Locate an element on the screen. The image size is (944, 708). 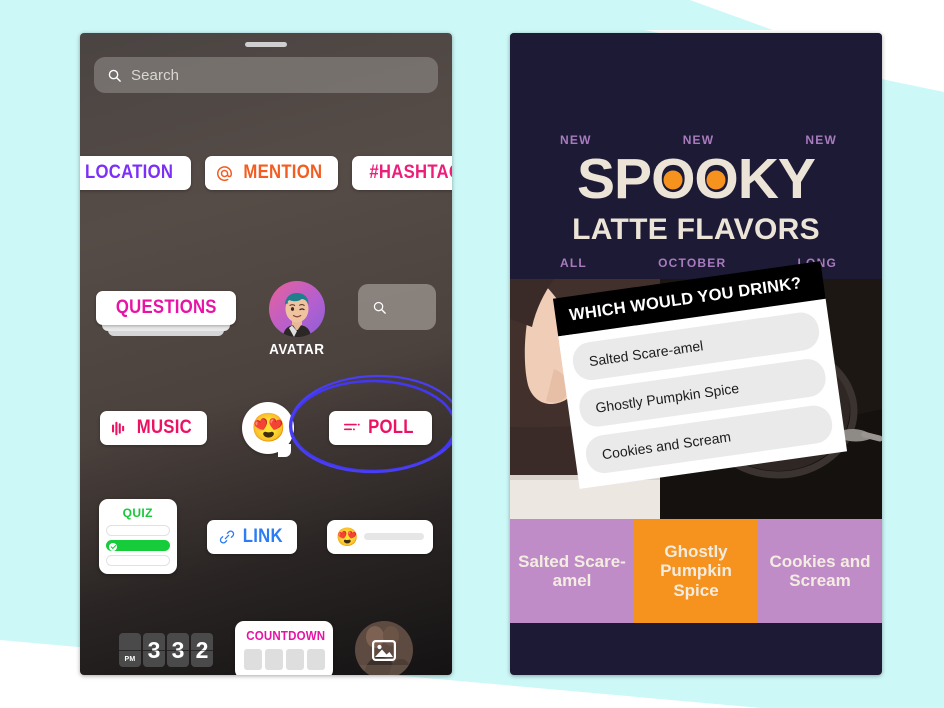
emoji-slider-icon: 😍 is located at coordinates (347, 536).